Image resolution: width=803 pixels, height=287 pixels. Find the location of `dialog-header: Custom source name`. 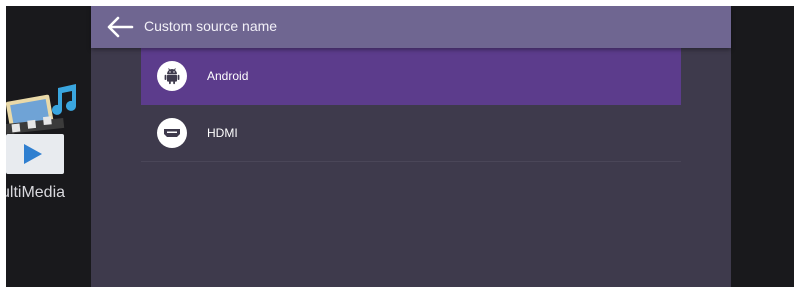

dialog-header: Custom source name is located at coordinates (411, 27).